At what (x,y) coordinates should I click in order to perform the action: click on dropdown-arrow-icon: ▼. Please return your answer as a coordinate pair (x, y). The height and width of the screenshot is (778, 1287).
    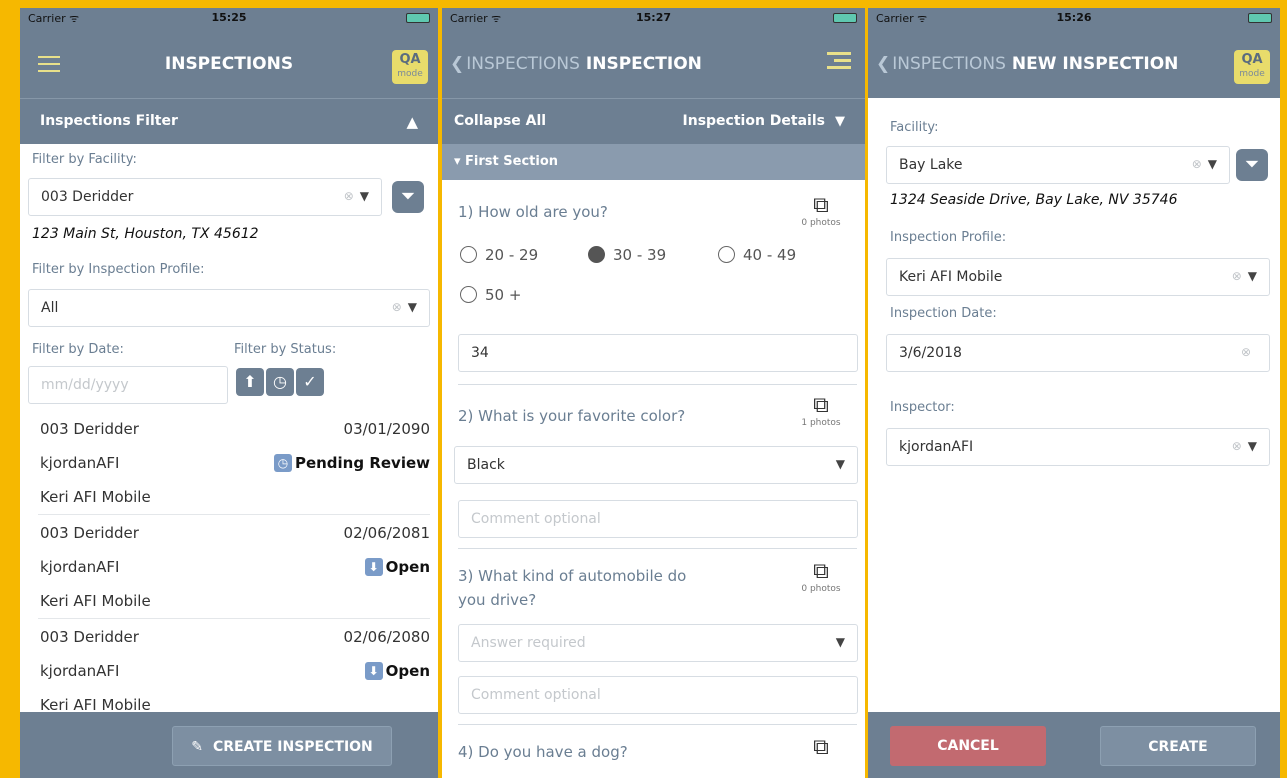
    Looking at the image, I should click on (364, 196).